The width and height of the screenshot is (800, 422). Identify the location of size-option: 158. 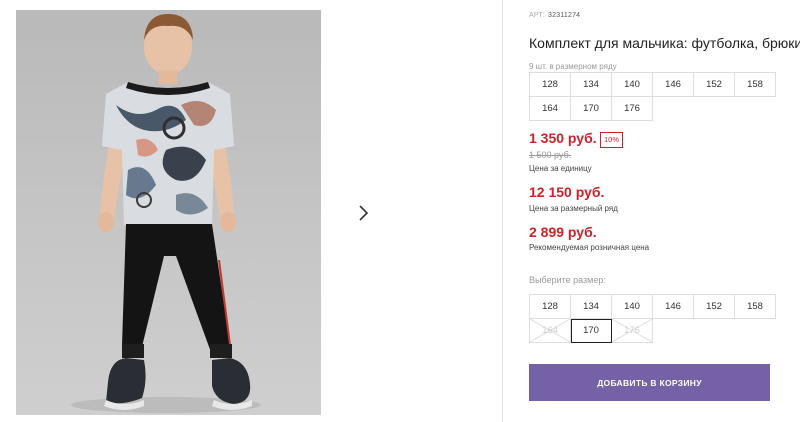
(755, 307).